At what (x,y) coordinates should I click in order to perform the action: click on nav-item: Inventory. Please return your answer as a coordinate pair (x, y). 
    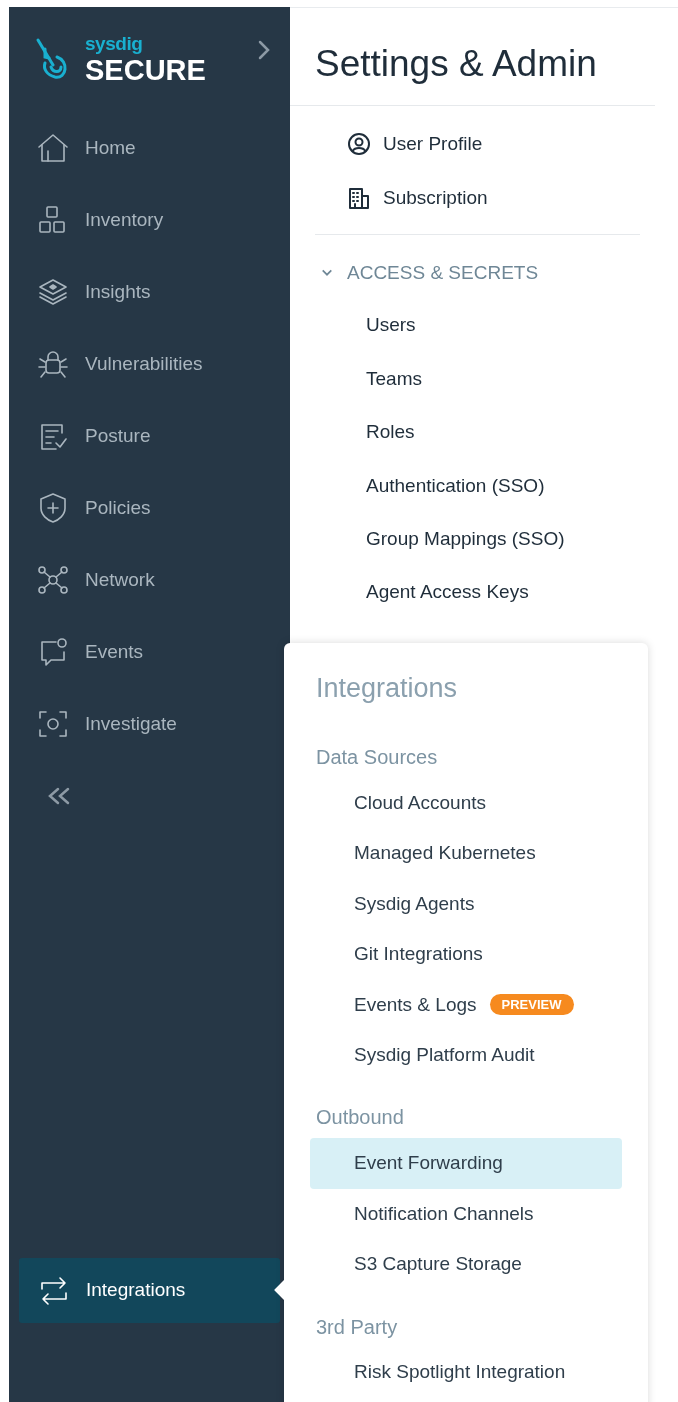
    Looking at the image, I should click on (149, 220).